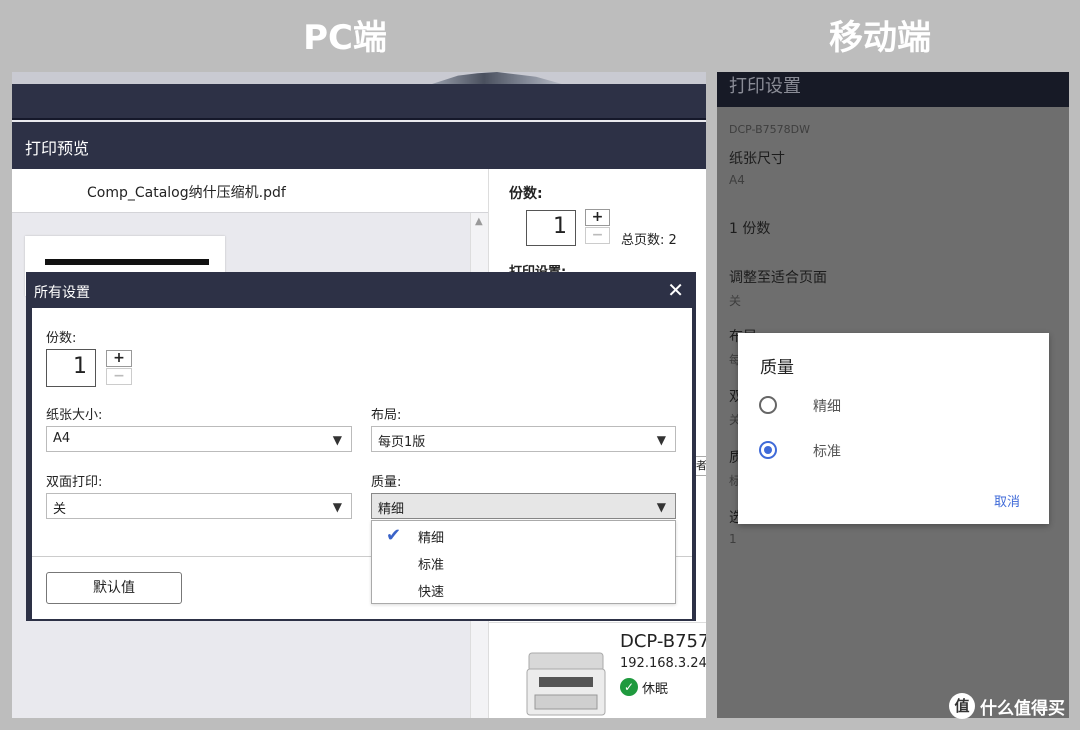  What do you see at coordinates (551, 228) in the screenshot?
I see `copies-input: 1` at bounding box center [551, 228].